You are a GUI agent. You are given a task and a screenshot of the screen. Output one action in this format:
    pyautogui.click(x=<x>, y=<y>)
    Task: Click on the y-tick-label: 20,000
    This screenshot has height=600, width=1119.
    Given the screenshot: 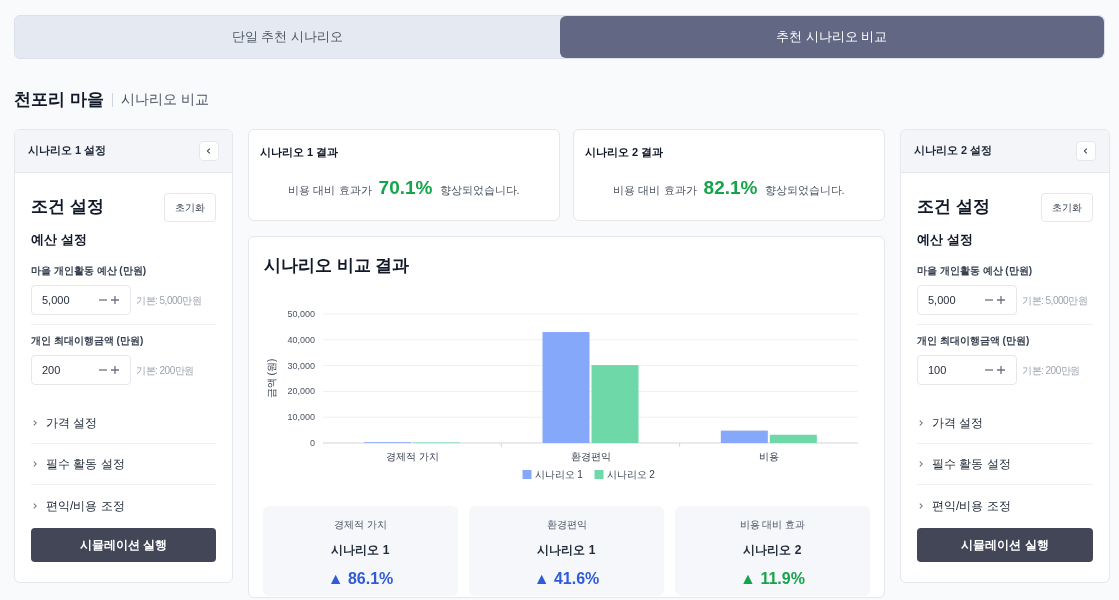 What is the action you would take?
    pyautogui.click(x=301, y=391)
    